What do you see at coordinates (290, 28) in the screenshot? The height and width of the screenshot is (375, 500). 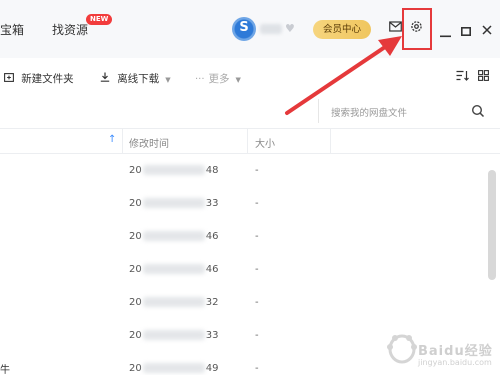 I see `heart-icon: ♥` at bounding box center [290, 28].